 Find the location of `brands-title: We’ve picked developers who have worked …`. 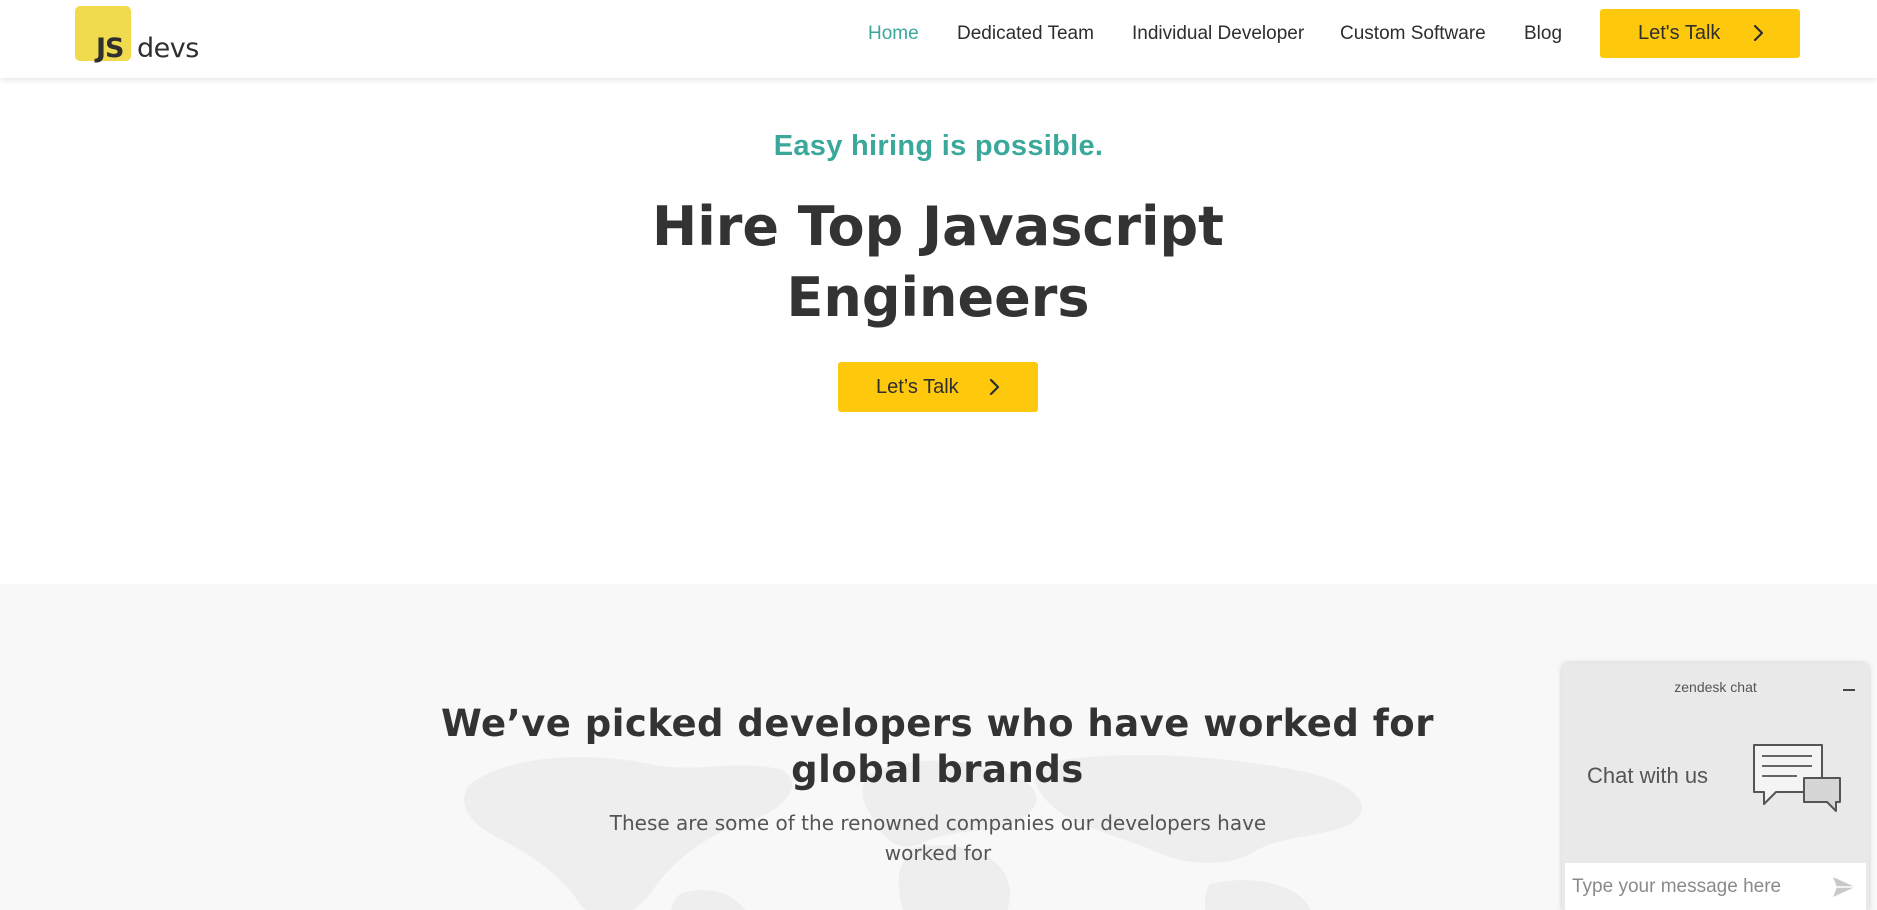

brands-title: We’ve picked developers who have worked … is located at coordinates (937, 746).